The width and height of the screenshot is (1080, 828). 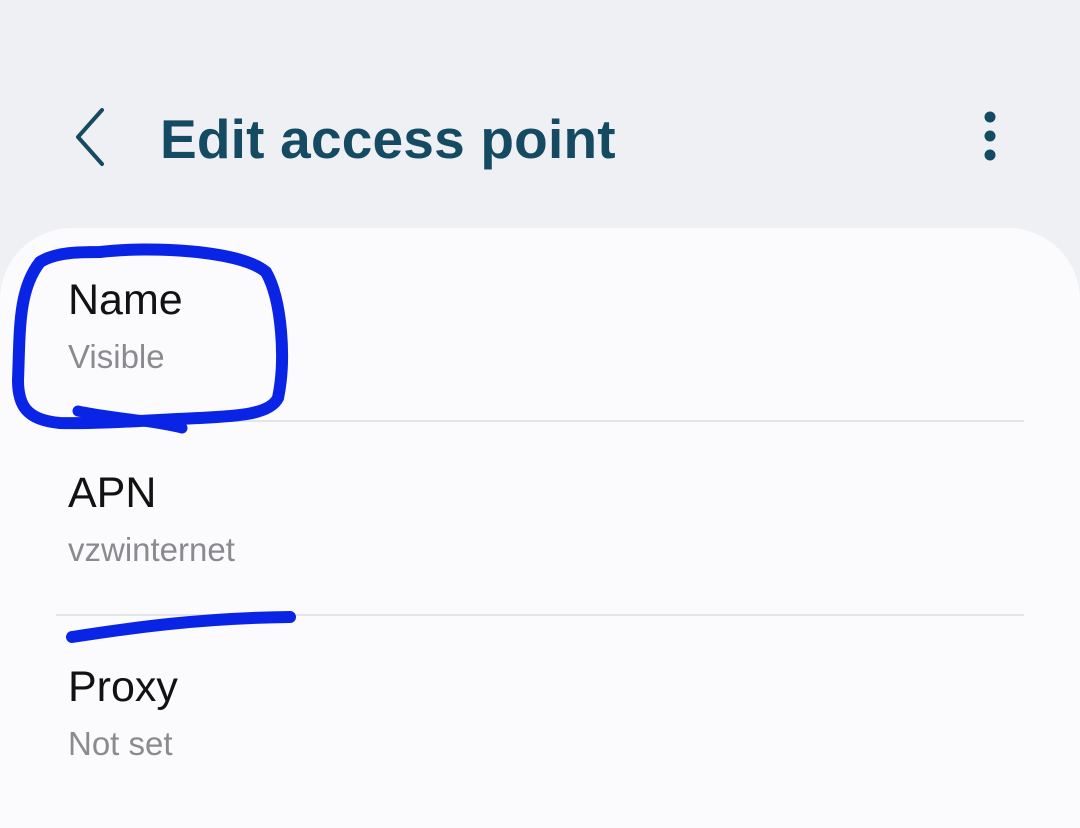 I want to click on back-button, so click(x=90, y=137).